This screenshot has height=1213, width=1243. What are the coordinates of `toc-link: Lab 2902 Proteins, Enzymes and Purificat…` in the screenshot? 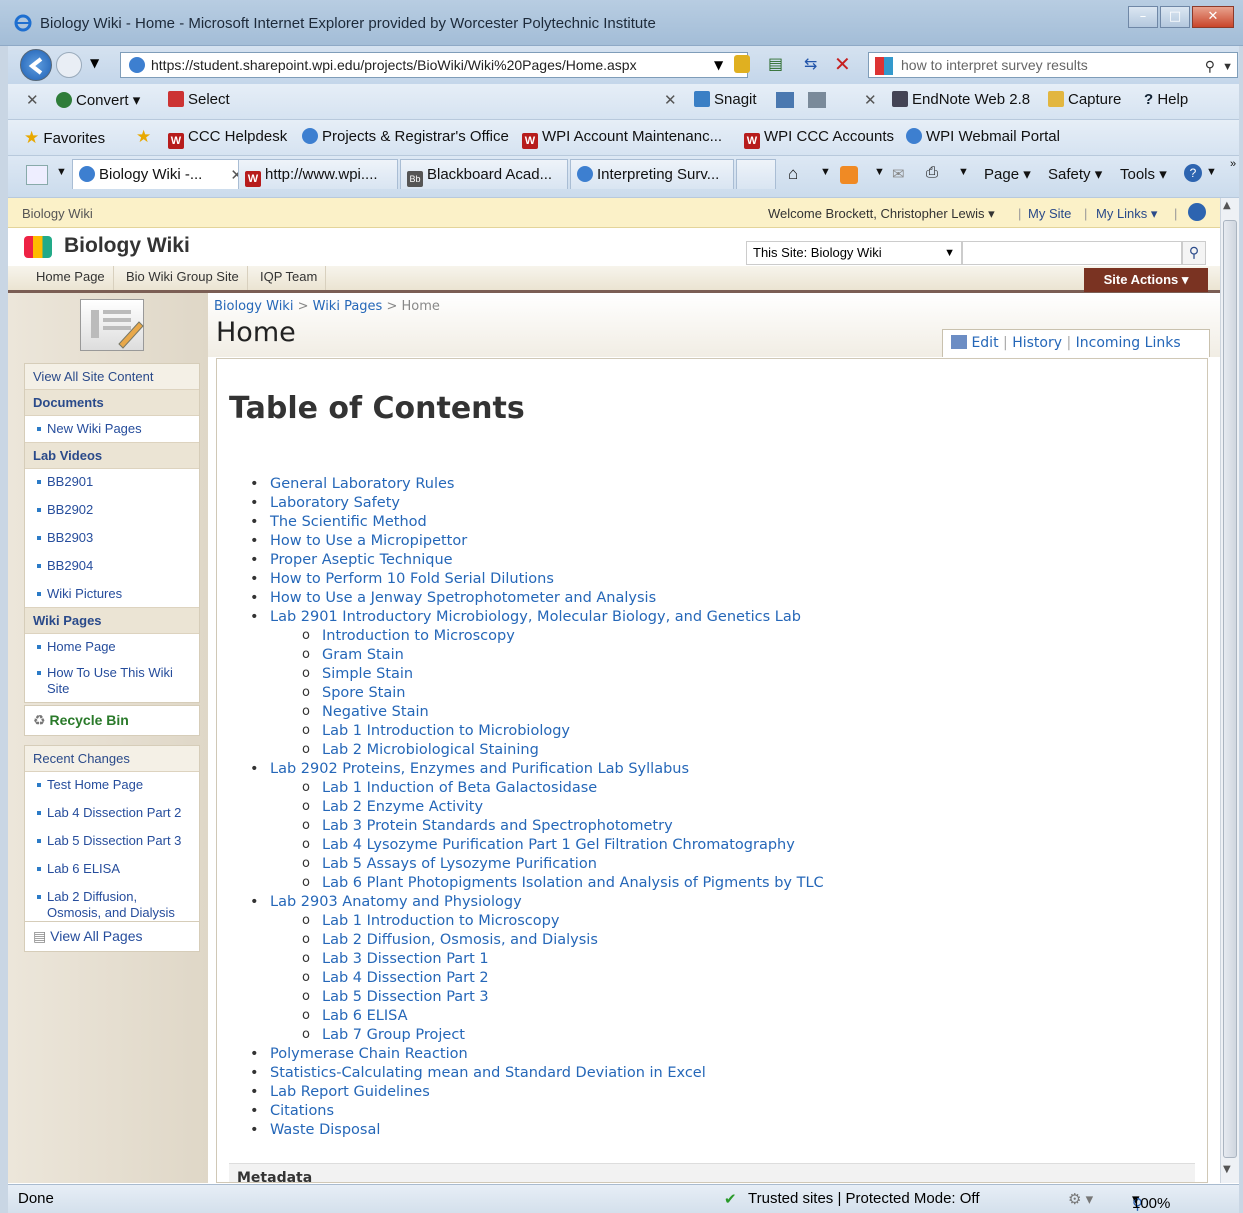 It's located at (469, 769).